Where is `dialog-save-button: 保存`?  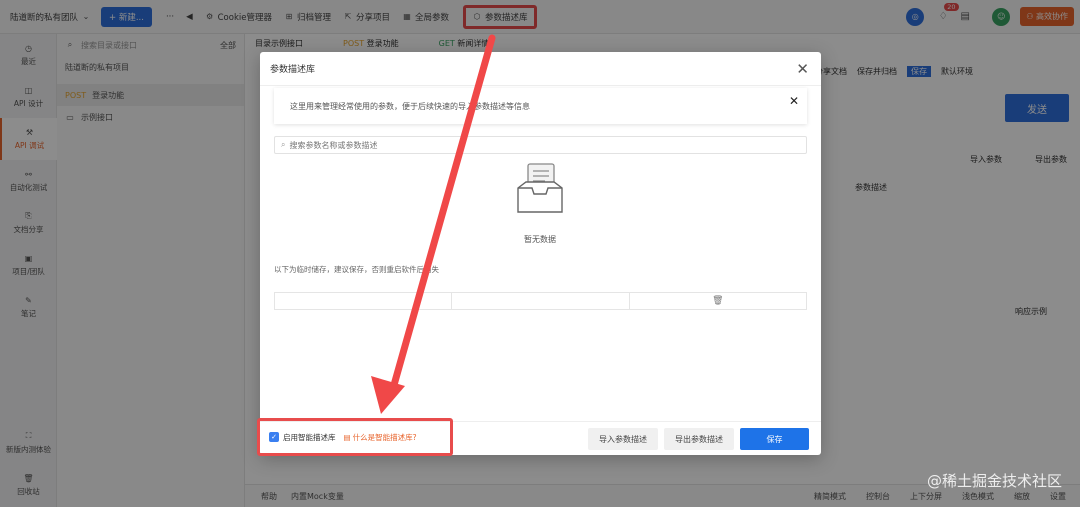
dialog-save-button: 保存 is located at coordinates (774, 439).